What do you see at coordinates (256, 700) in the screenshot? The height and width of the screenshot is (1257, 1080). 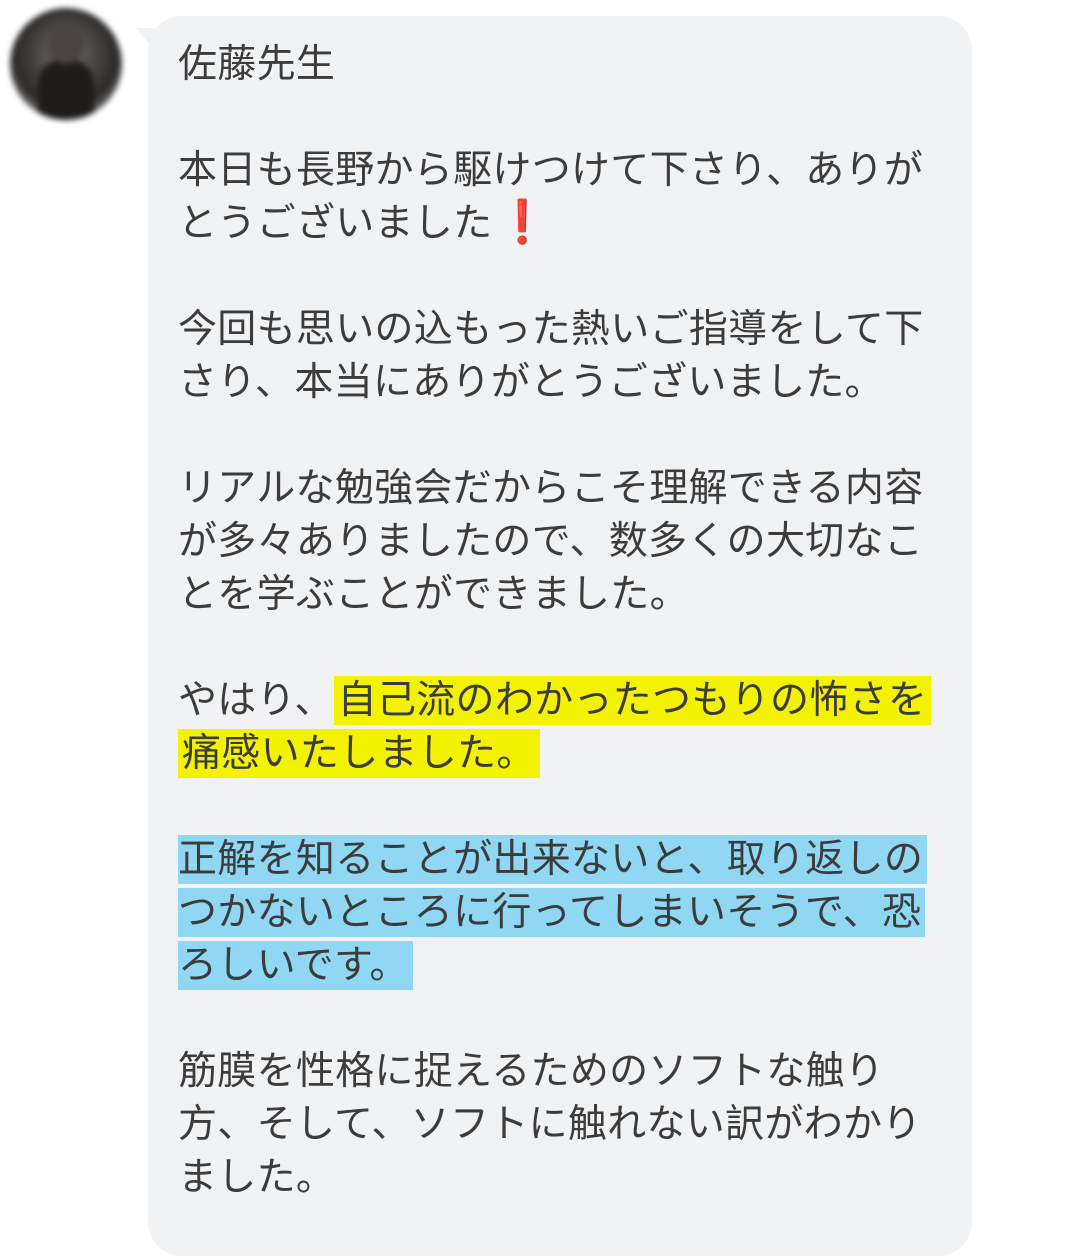 I see `paragraph-4-lead: やはり、` at bounding box center [256, 700].